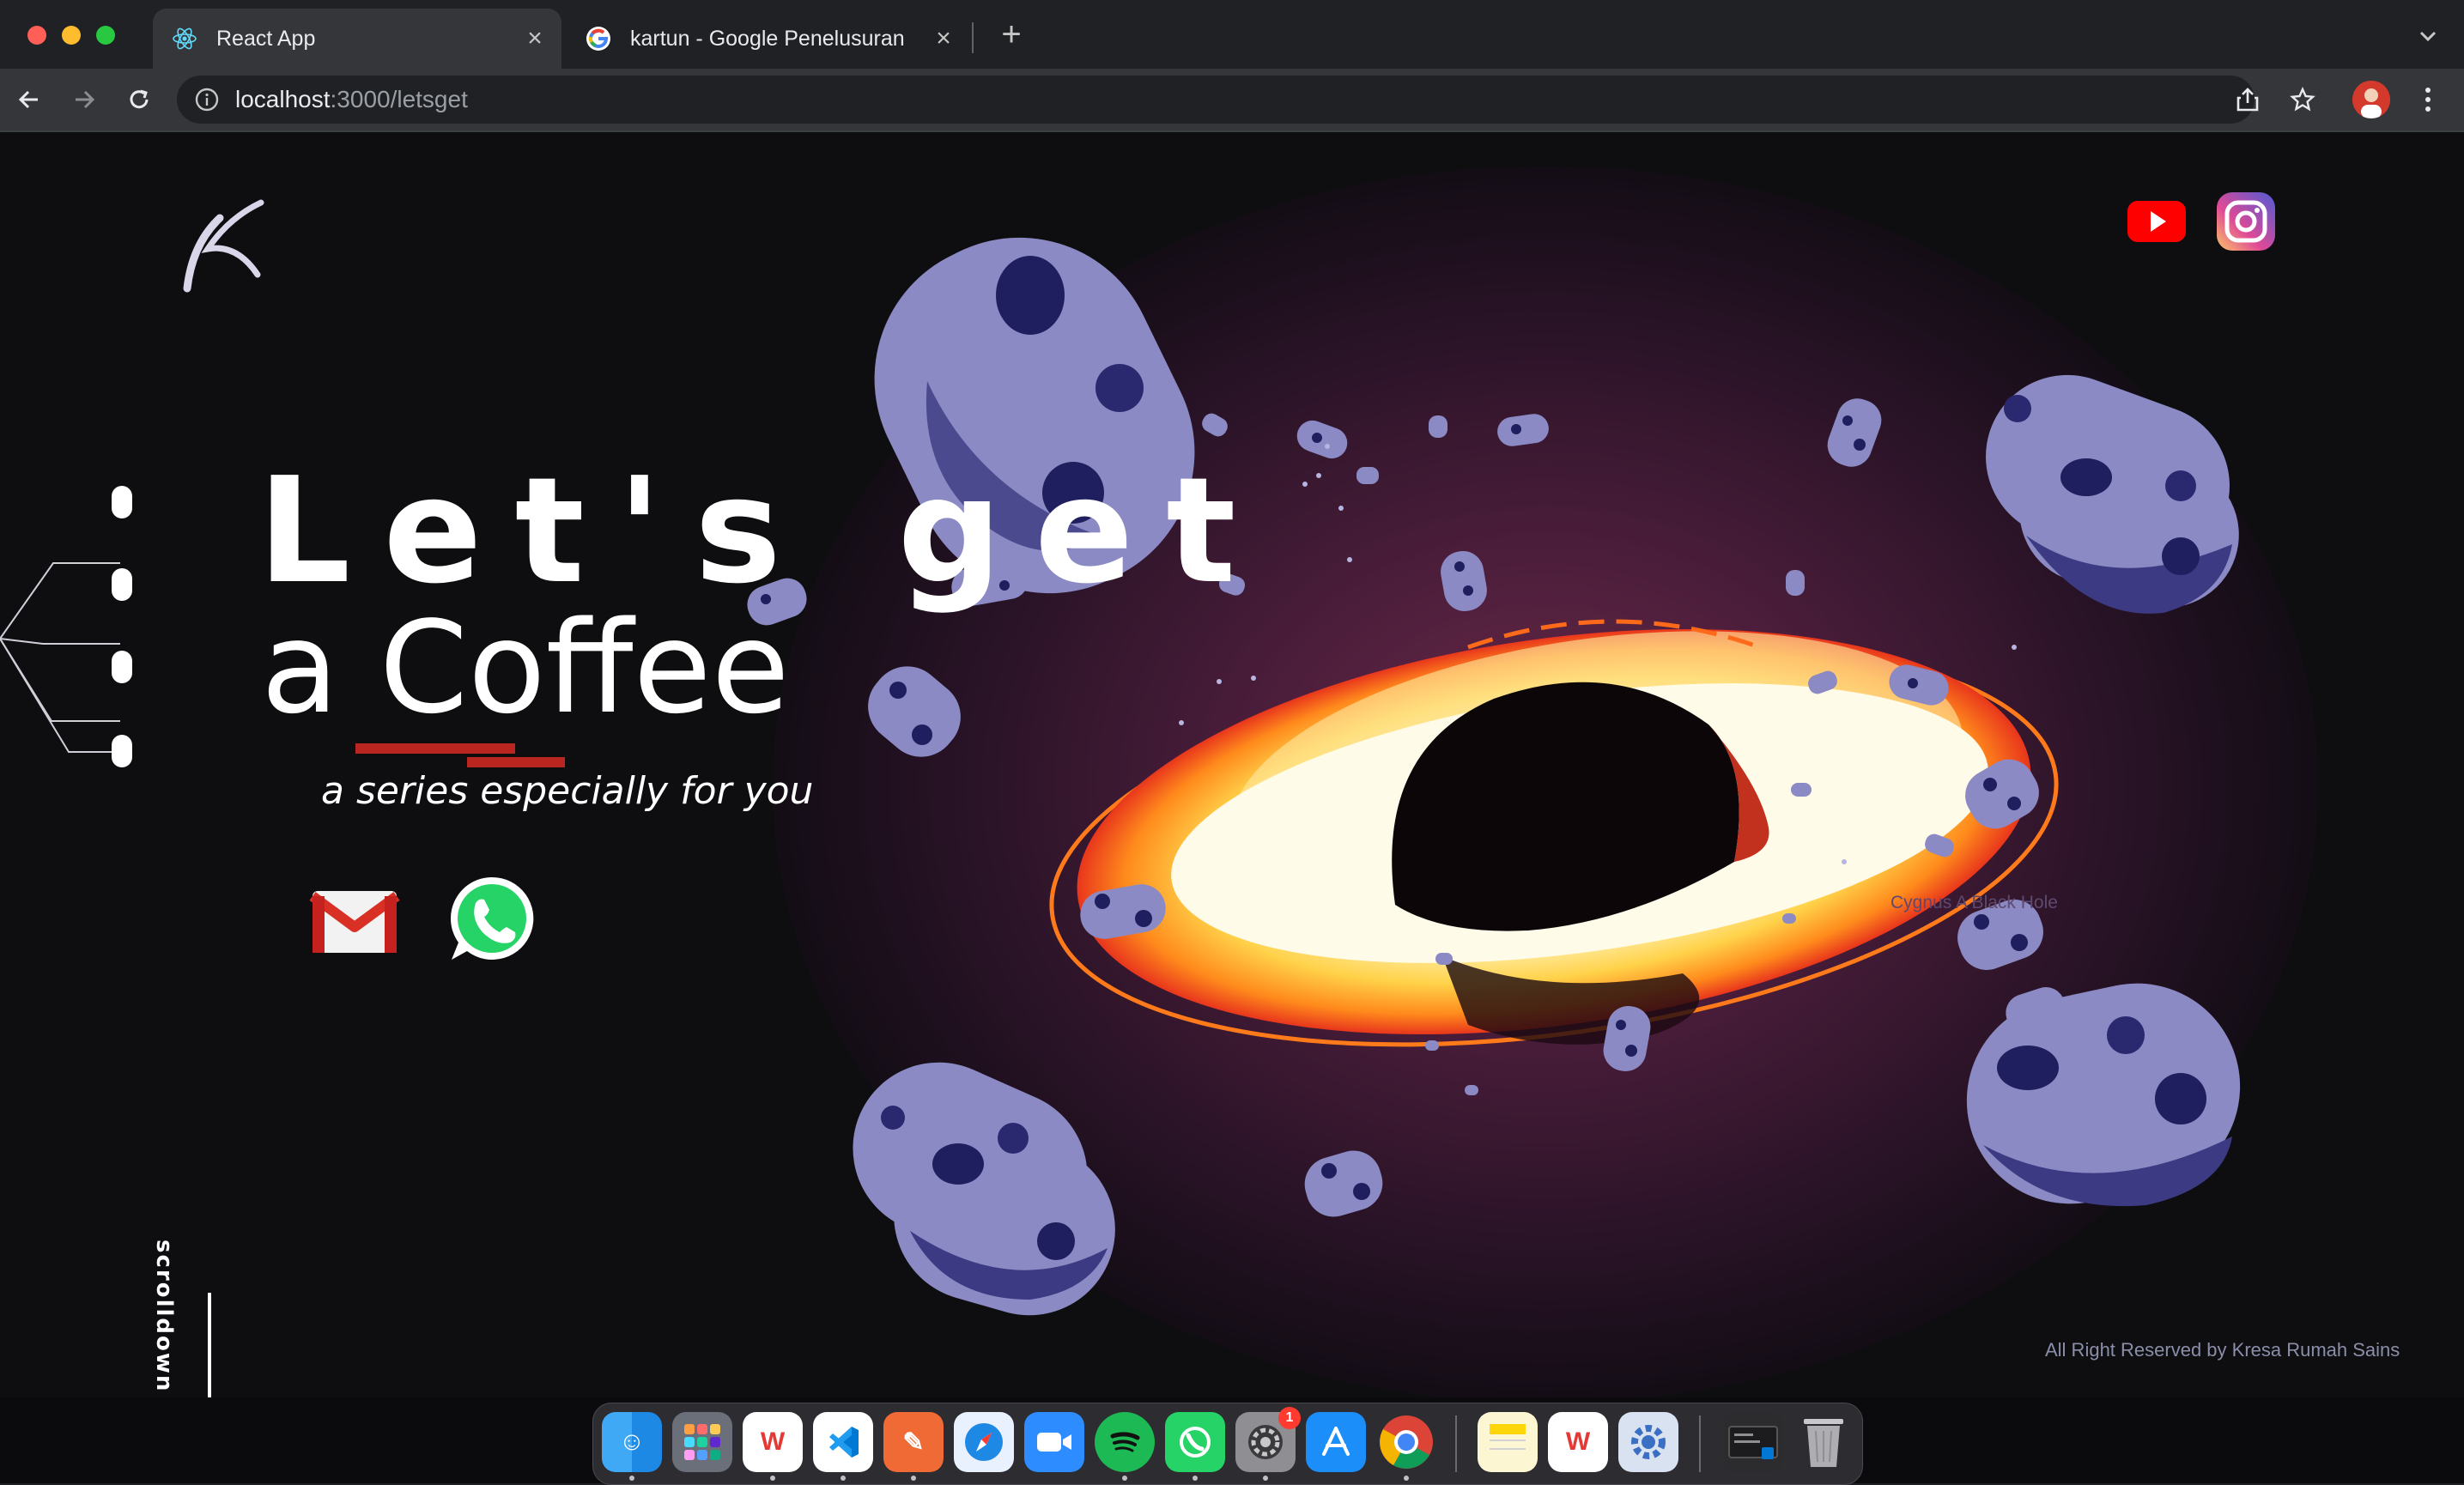 Image resolution: width=2464 pixels, height=1485 pixels. Describe the element at coordinates (266, 39) in the screenshot. I see `tab-title: React App` at that location.